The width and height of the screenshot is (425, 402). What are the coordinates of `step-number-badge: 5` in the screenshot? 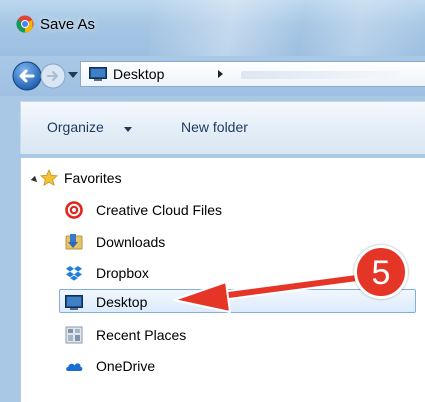 It's located at (381, 272).